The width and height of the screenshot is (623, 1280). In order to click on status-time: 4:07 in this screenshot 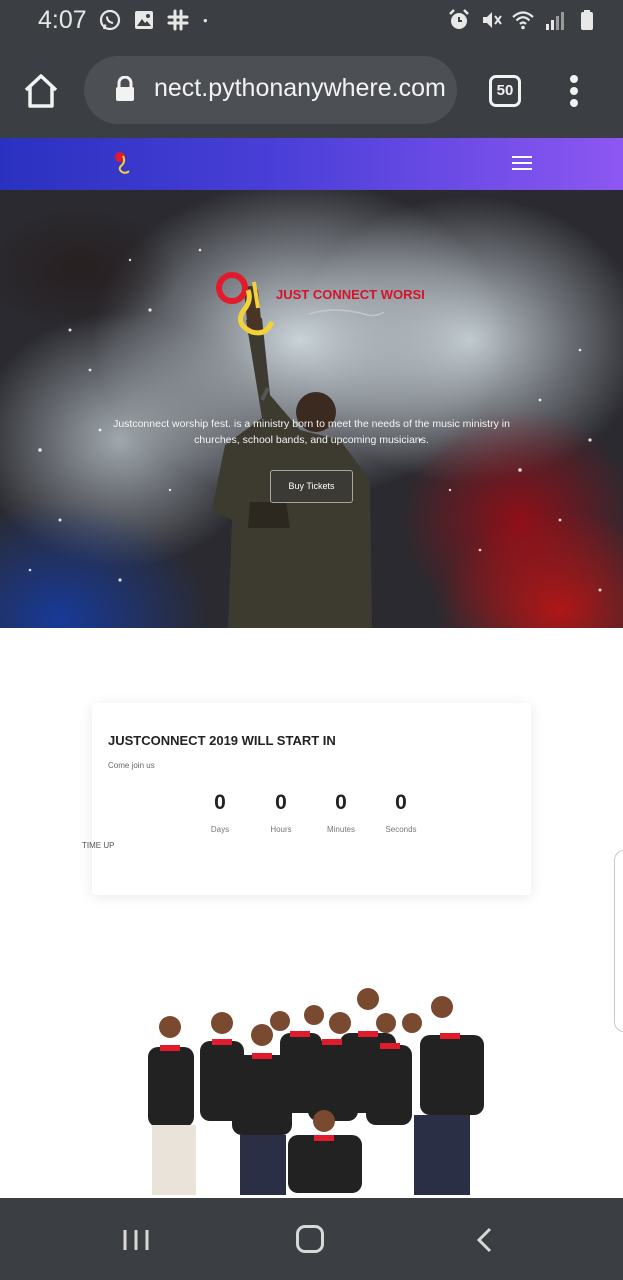, I will do `click(62, 20)`.